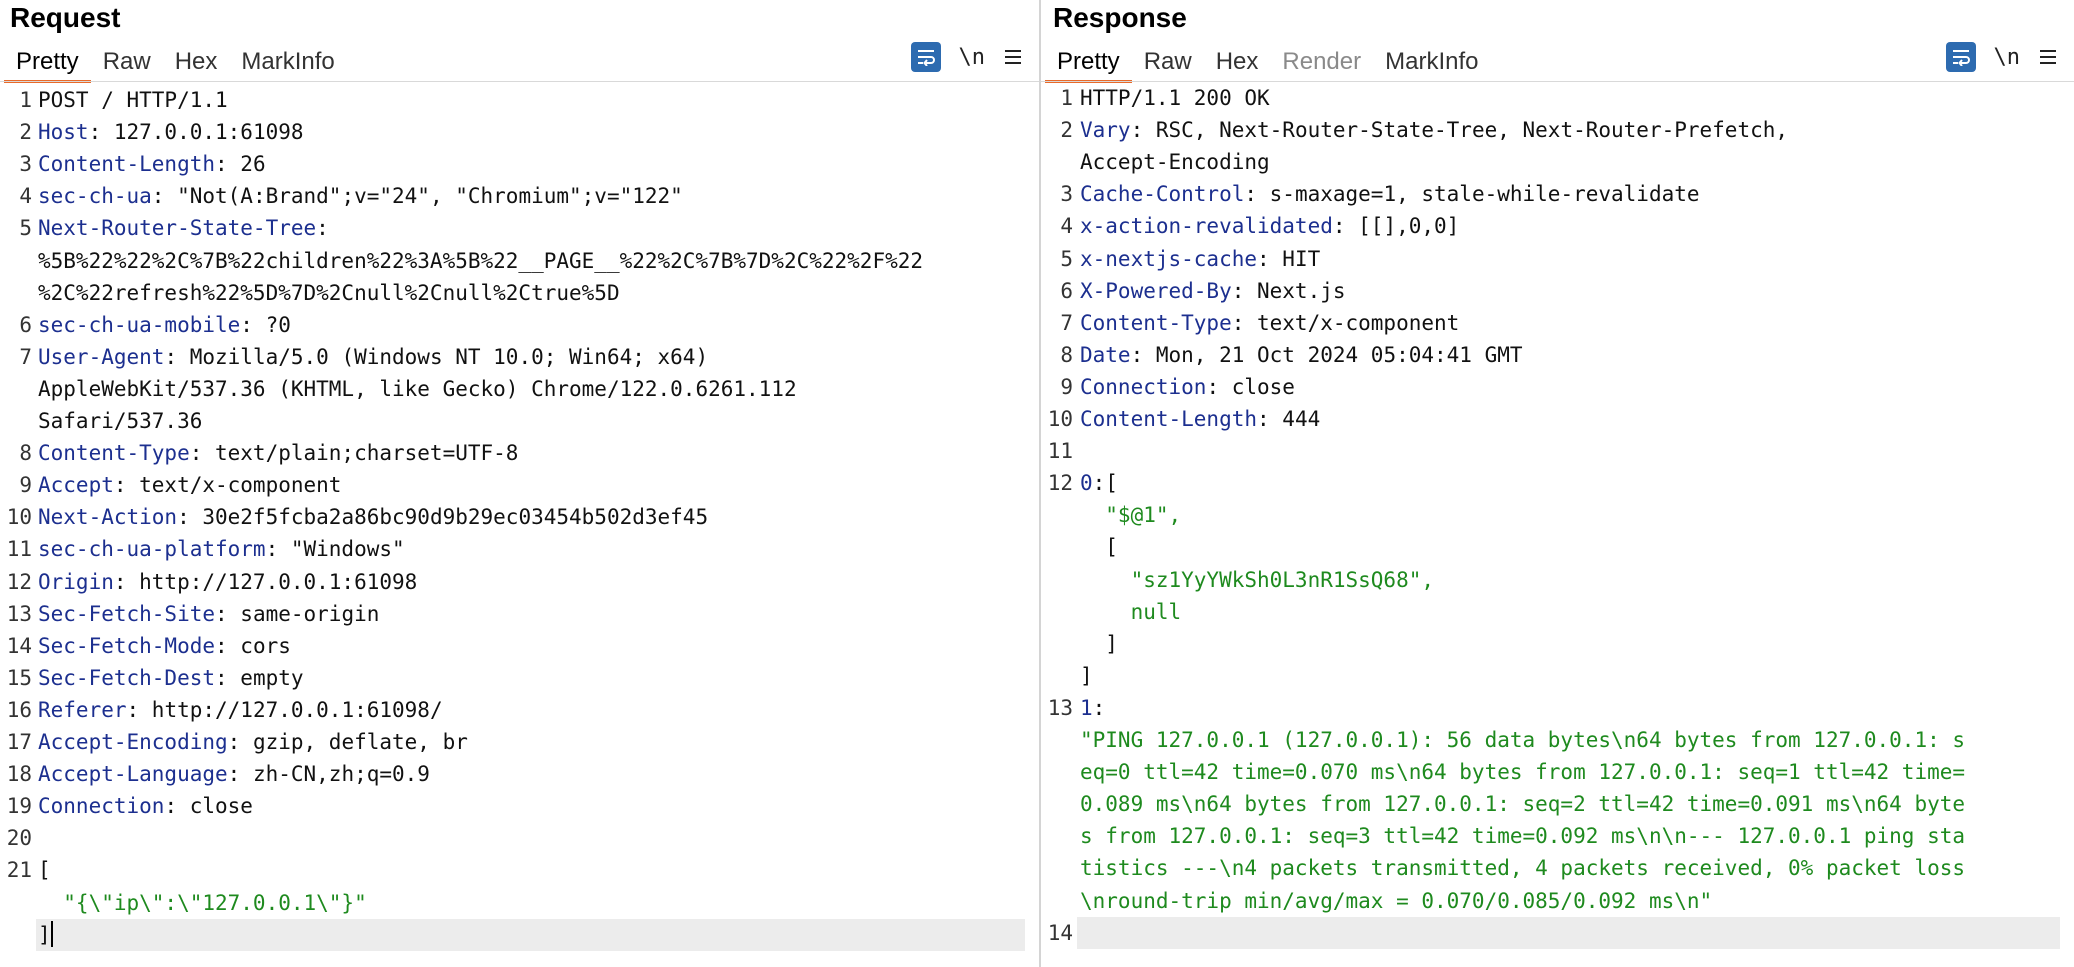 This screenshot has width=2074, height=967. I want to click on code-text: X-Powered-By: Next.js, so click(1213, 291).